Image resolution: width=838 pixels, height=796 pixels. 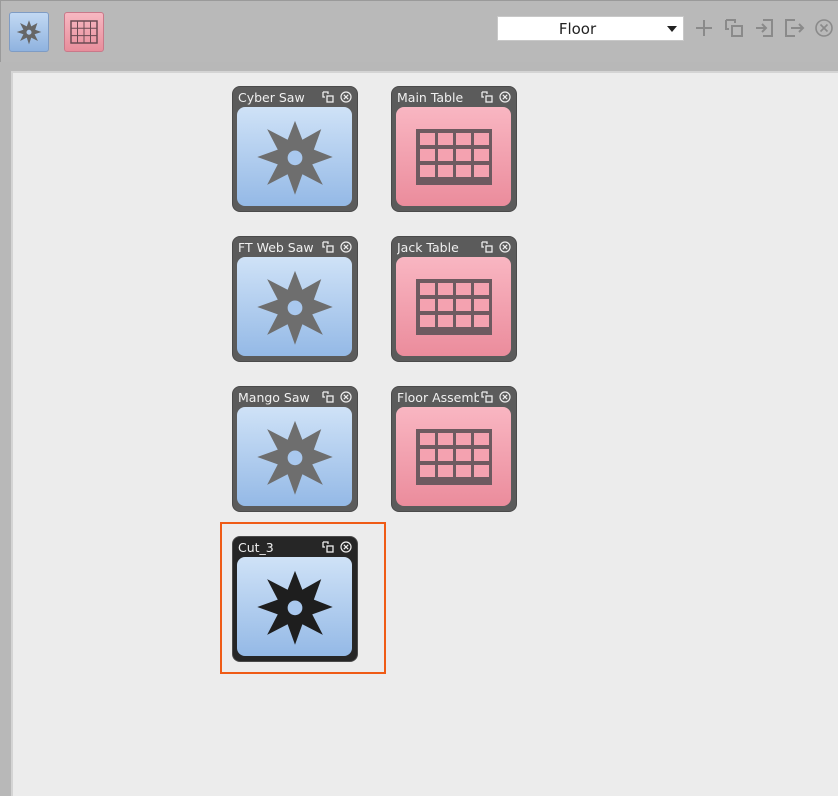 What do you see at coordinates (794, 28) in the screenshot?
I see `export-icon` at bounding box center [794, 28].